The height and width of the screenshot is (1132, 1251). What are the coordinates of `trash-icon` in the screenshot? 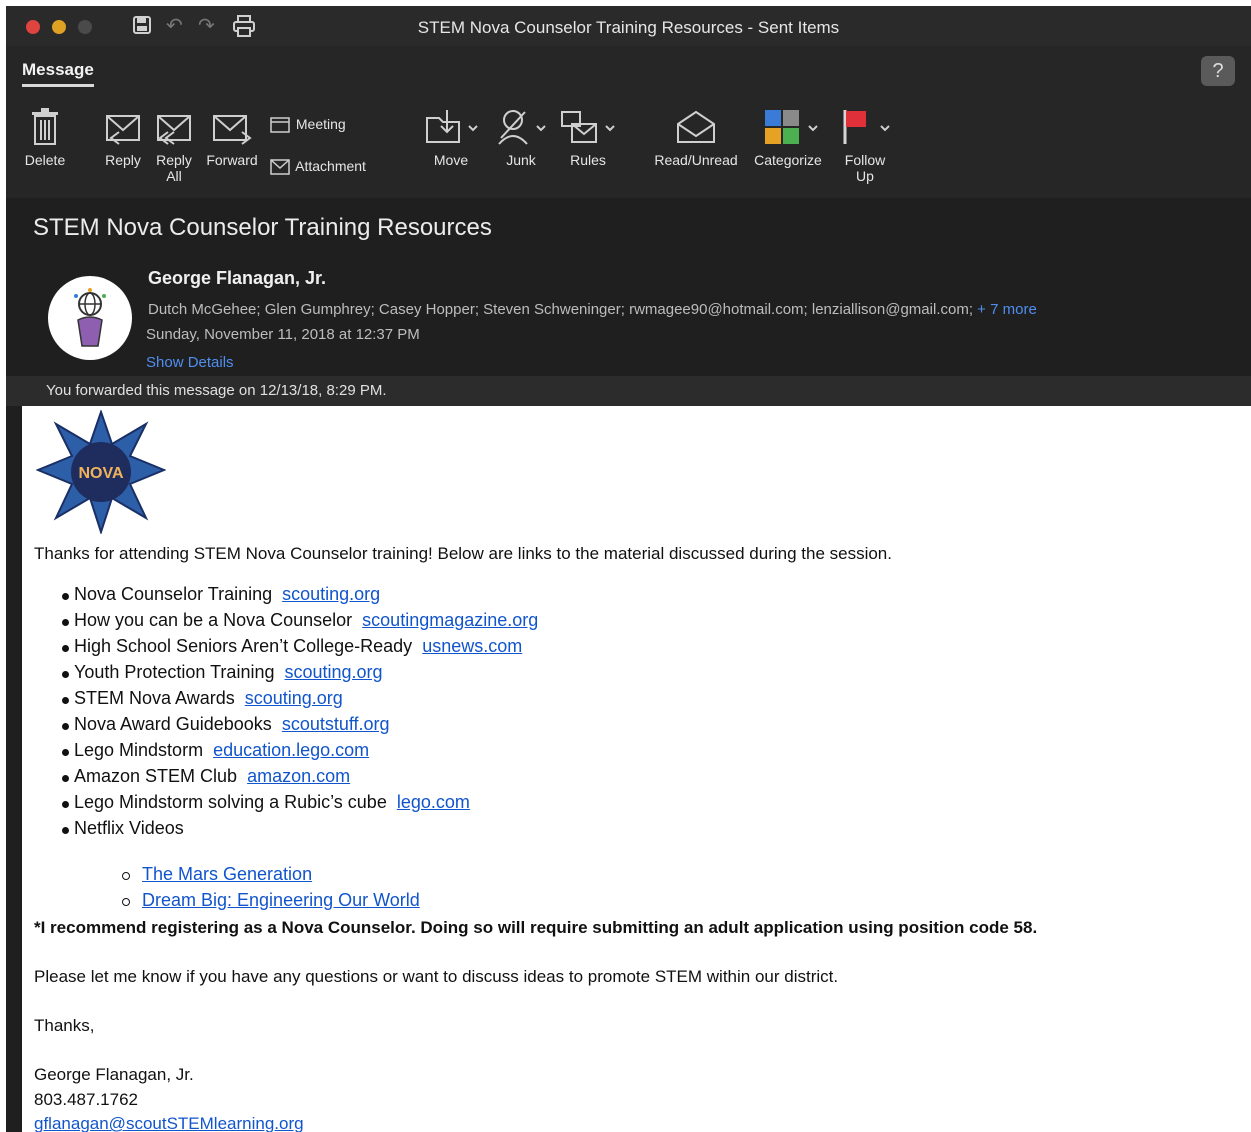 It's located at (45, 126).